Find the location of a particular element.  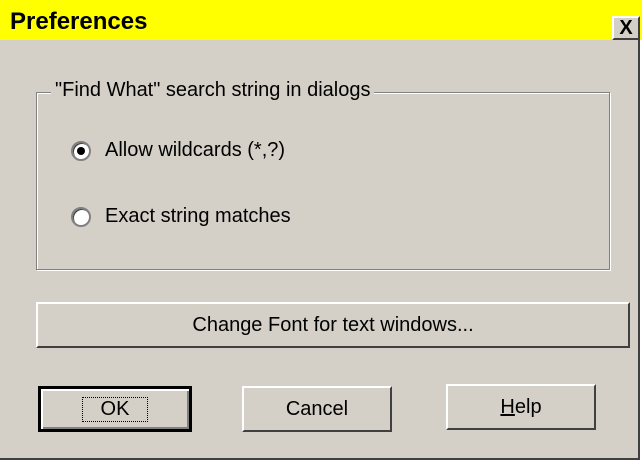

help-mnemonic: H is located at coordinates (507, 406).